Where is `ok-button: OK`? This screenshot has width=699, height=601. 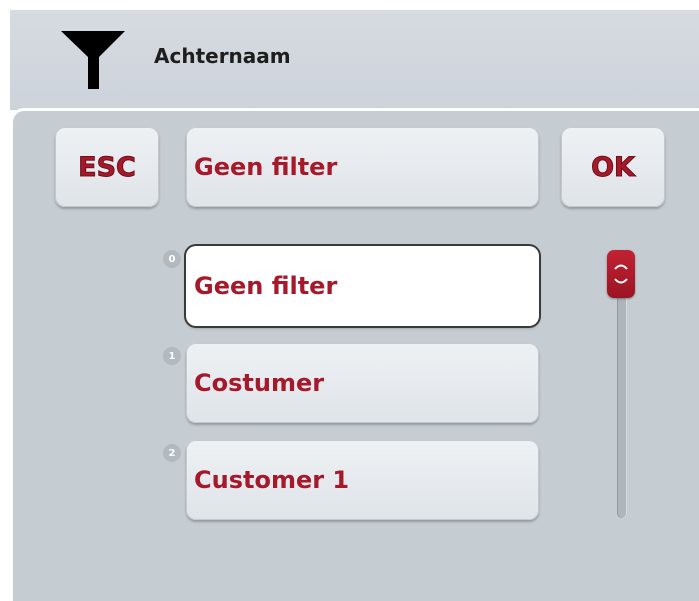
ok-button: OK is located at coordinates (613, 167).